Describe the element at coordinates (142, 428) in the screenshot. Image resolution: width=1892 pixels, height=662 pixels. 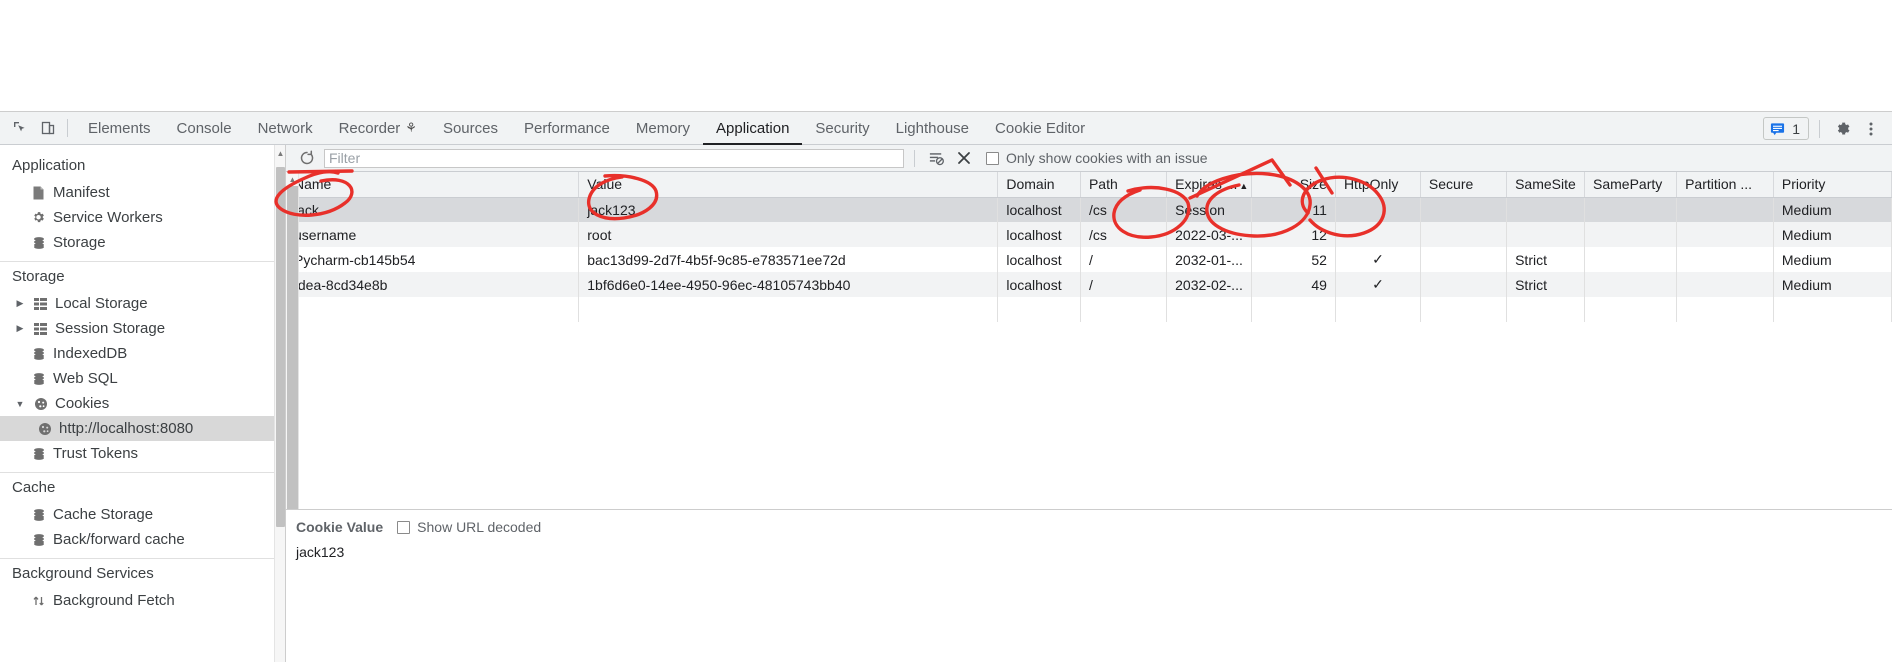
I see `sidebar-item-localhost-8080: http://localhost:8080` at that location.